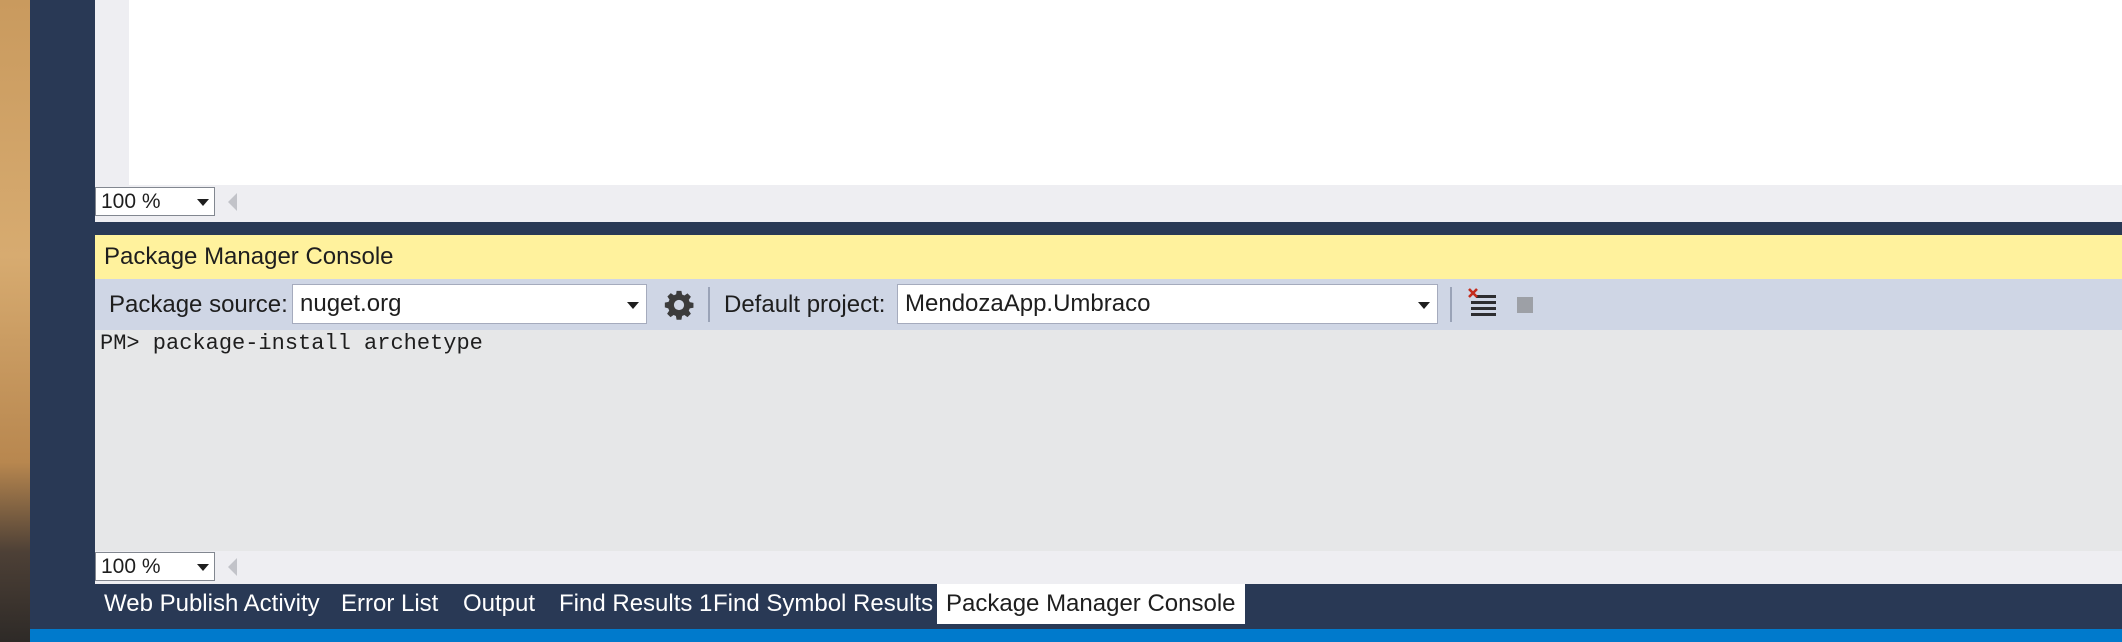 The image size is (2122, 642). I want to click on default-project-value: MendozaApp.Umbraco, so click(1028, 303).